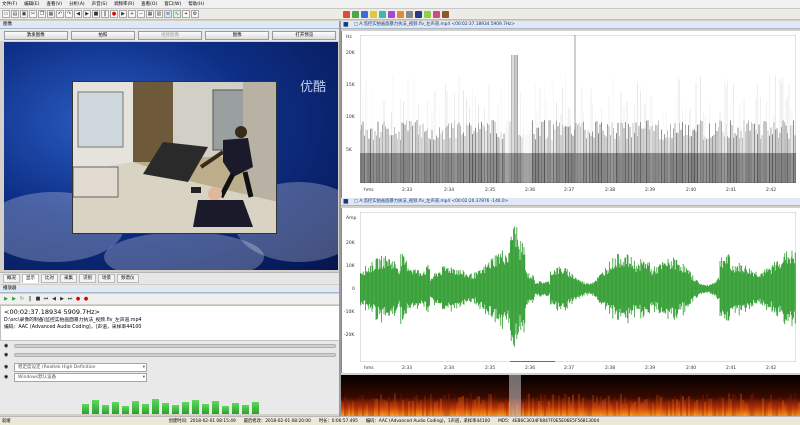 The width and height of the screenshot is (800, 425). I want to click on overview-spectrum-strip, so click(570, 395).